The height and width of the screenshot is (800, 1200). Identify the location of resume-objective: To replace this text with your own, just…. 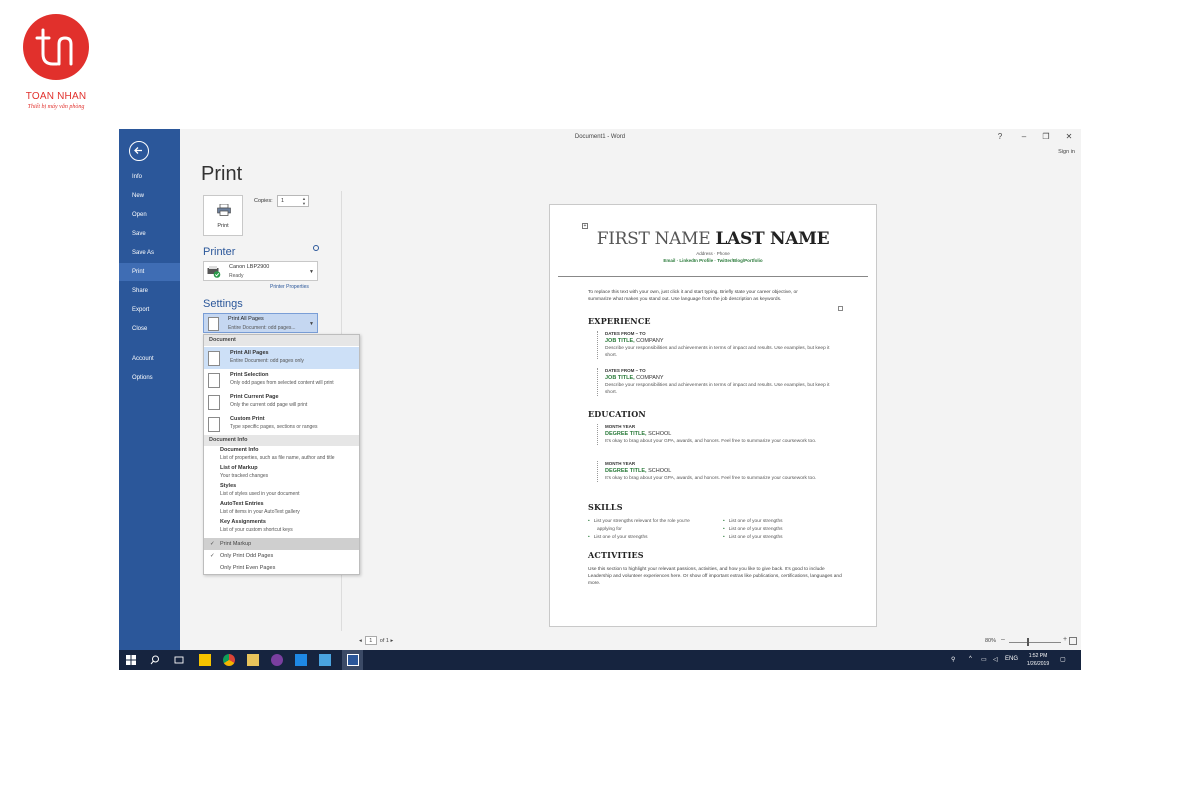
(693, 296).